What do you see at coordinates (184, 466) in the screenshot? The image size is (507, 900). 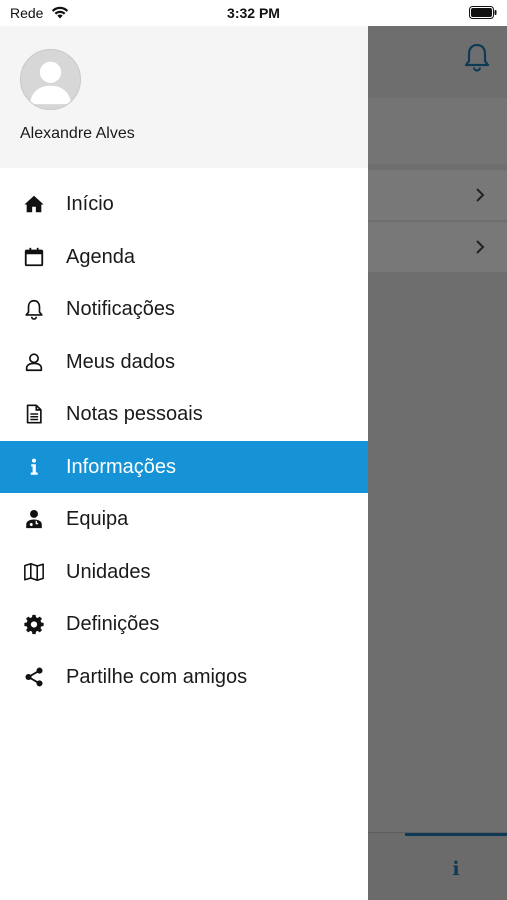 I see `menu-item-informacoes: Informações` at bounding box center [184, 466].